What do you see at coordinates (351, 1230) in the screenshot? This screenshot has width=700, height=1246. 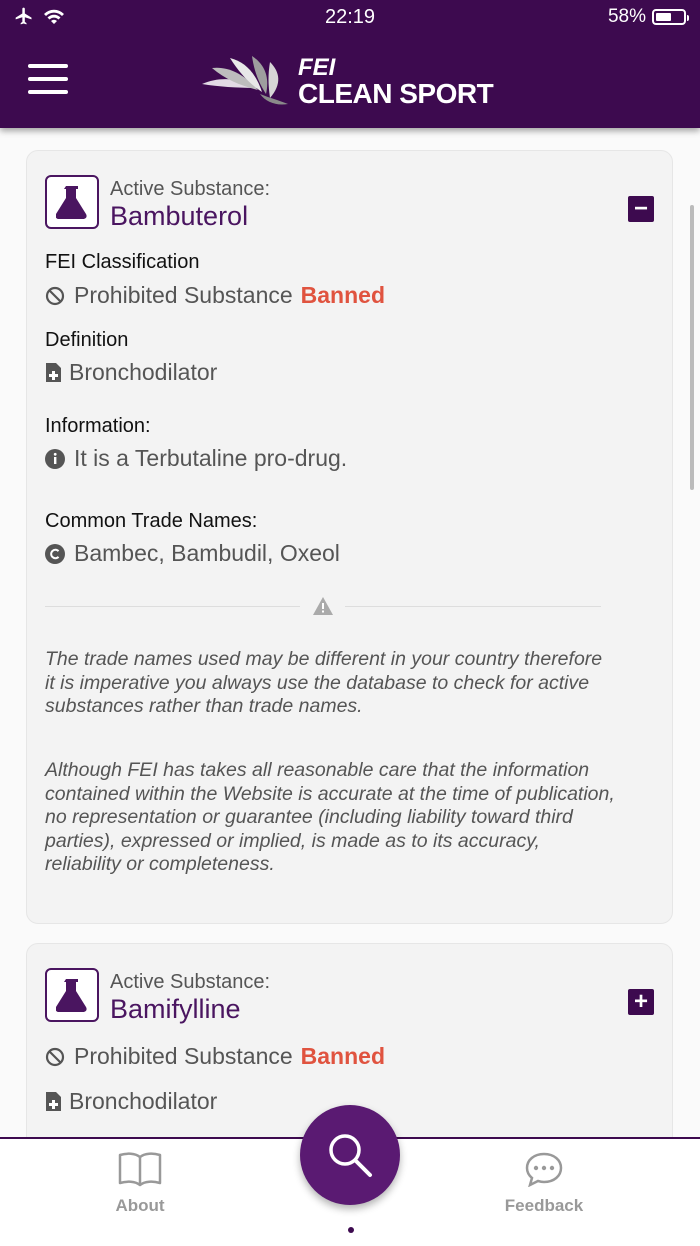 I see `active-tab-indicator` at bounding box center [351, 1230].